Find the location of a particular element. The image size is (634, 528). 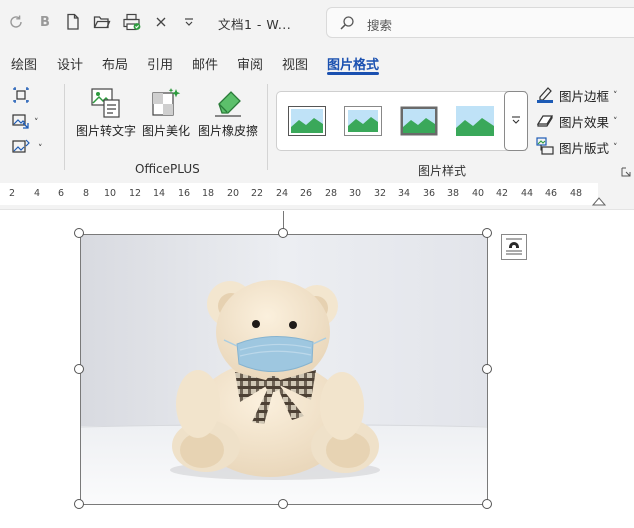

rotate-handle is located at coordinates (283, 233).